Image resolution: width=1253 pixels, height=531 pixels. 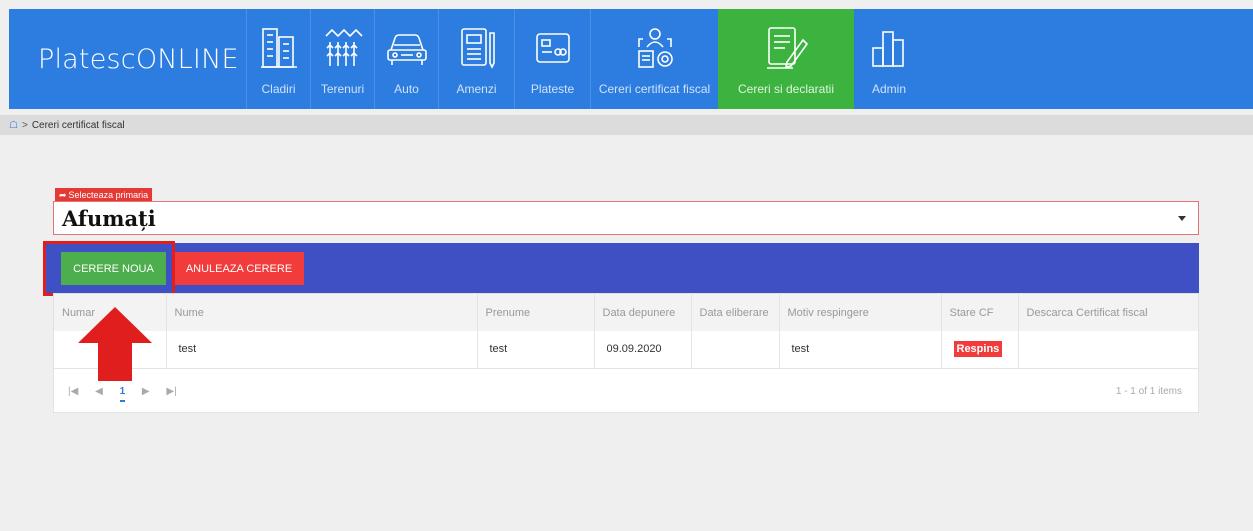 I want to click on action-bar: CERERE NOUA ANULEAZA CERERE, so click(x=621, y=268).